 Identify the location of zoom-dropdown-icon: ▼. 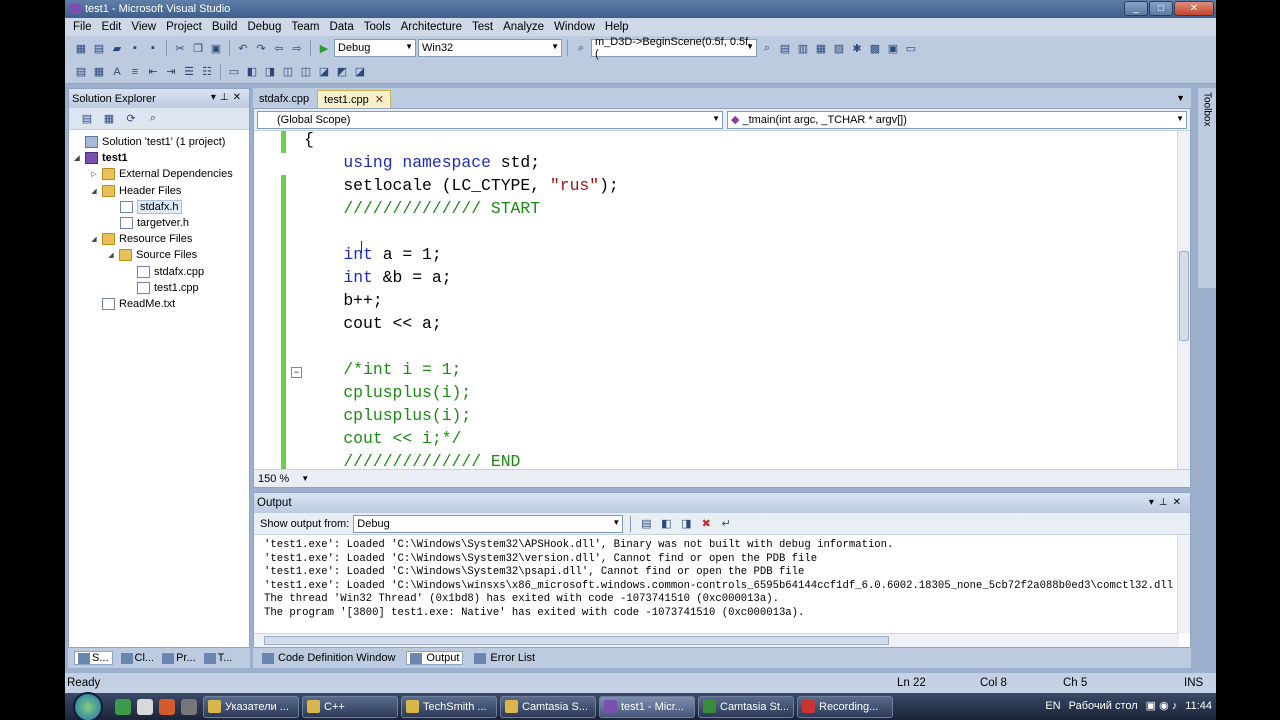
(305, 478).